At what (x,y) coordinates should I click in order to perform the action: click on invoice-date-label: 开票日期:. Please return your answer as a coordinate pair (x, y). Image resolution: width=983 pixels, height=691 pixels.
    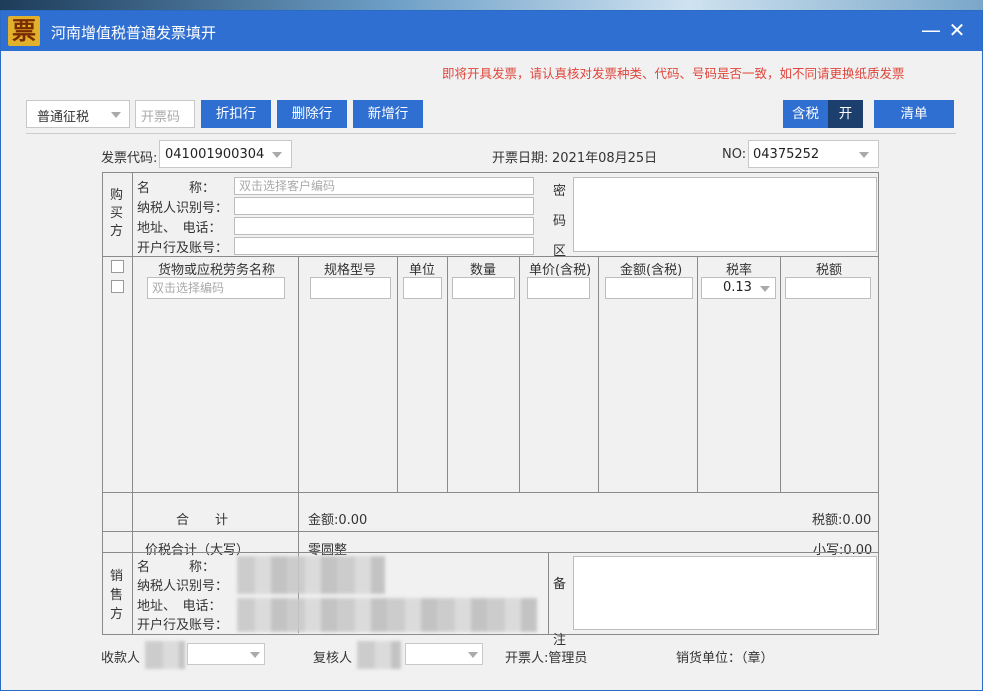
    Looking at the image, I should click on (520, 158).